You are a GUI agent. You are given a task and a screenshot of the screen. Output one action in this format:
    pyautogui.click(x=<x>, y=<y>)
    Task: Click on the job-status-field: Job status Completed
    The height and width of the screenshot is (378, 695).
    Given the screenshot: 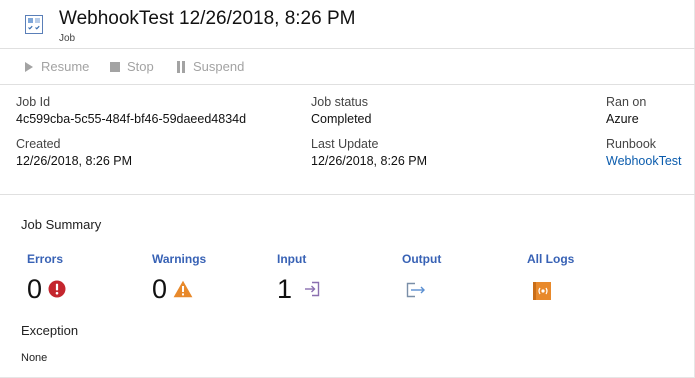 What is the action you would take?
    pyautogui.click(x=341, y=111)
    